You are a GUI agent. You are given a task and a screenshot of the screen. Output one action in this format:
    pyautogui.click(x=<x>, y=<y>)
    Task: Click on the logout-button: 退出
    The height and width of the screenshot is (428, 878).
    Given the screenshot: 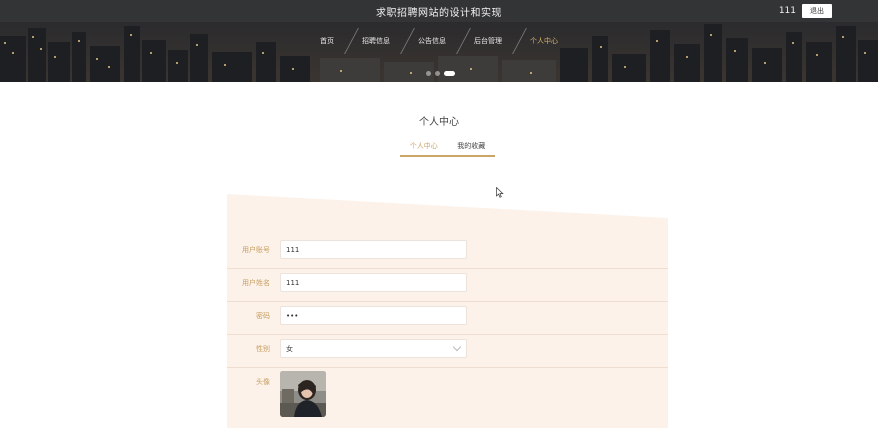 What is the action you would take?
    pyautogui.click(x=817, y=11)
    